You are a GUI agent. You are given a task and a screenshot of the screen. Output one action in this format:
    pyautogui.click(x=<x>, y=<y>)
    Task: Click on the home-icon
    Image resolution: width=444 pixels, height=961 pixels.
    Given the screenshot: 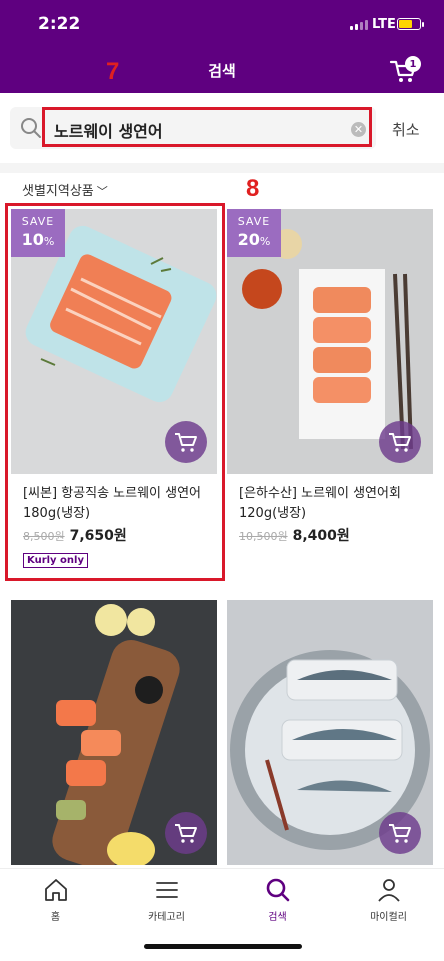 What is the action you would take?
    pyautogui.click(x=55, y=890)
    